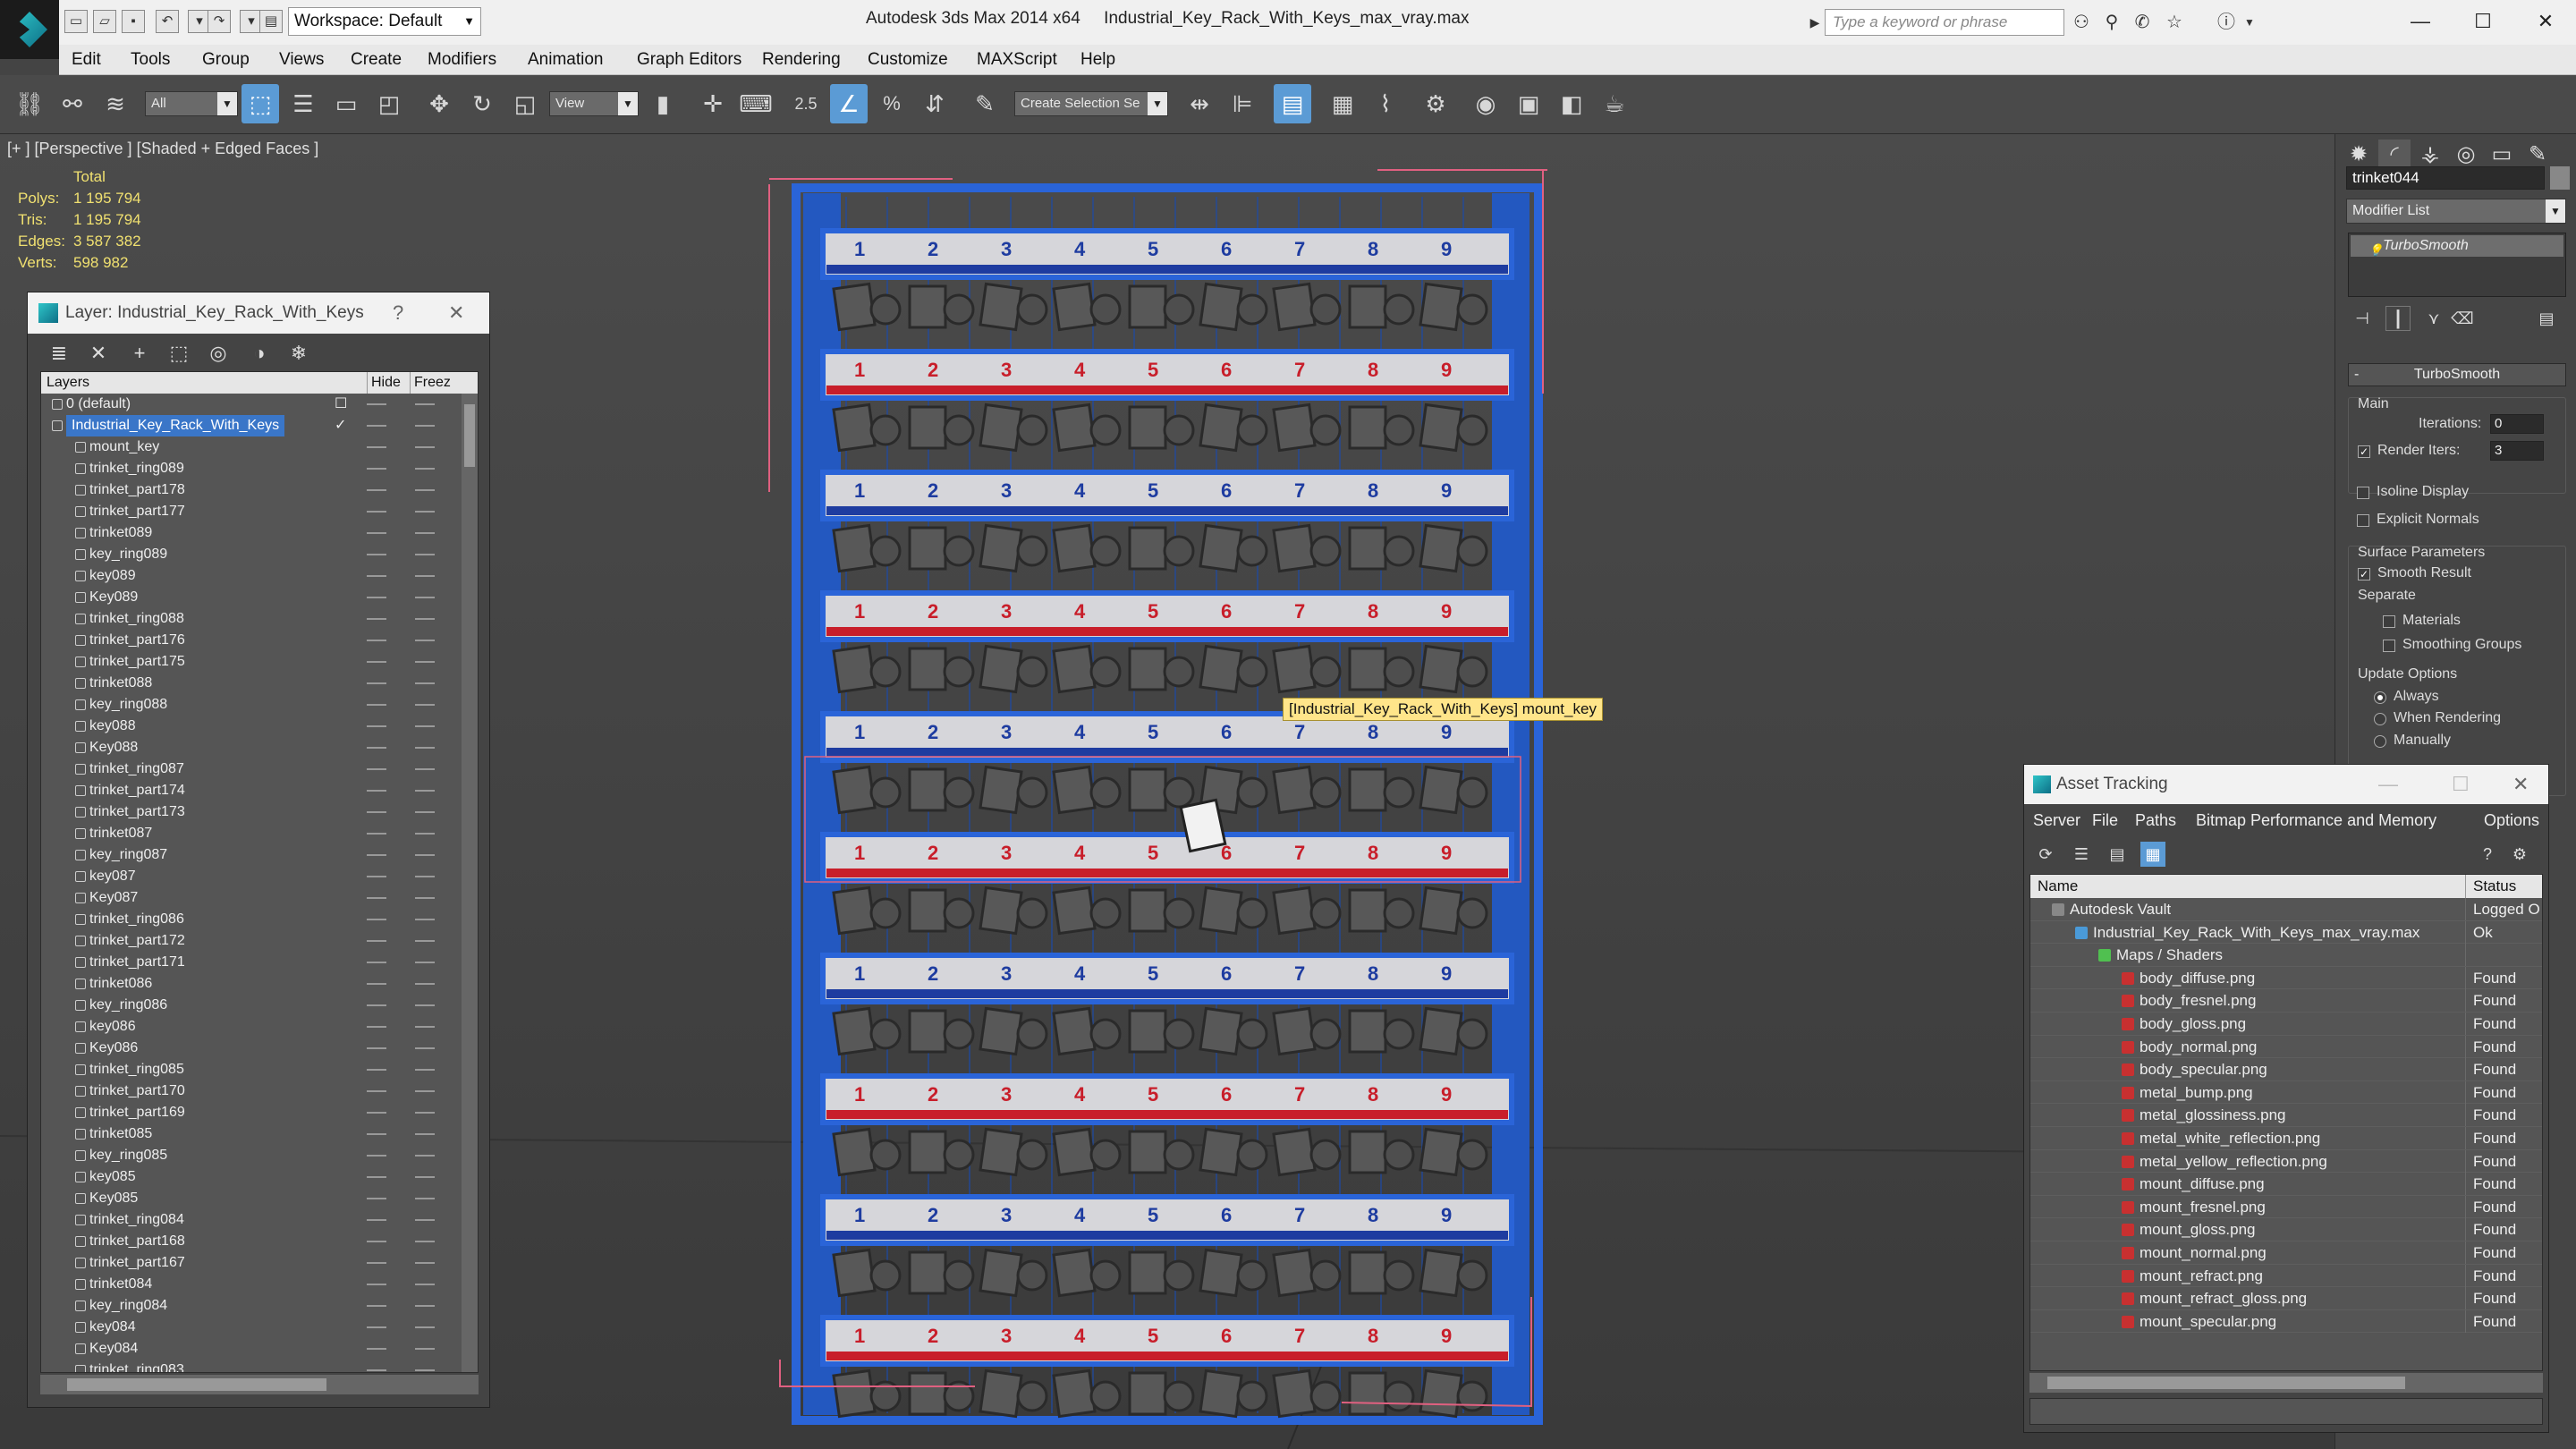 Image resolution: width=2576 pixels, height=1449 pixels. What do you see at coordinates (482, 103) in the screenshot?
I see `rotate-icon: ↻` at bounding box center [482, 103].